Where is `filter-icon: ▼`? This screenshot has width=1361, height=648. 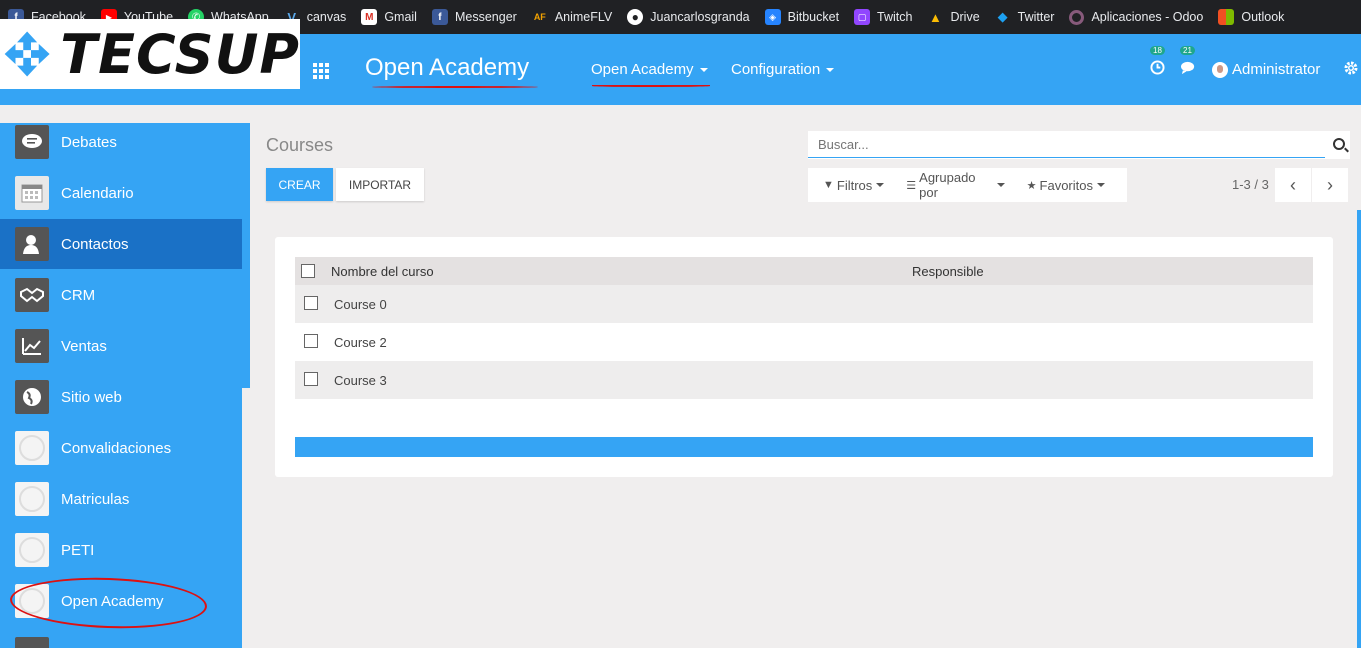 filter-icon: ▼ is located at coordinates (828, 185).